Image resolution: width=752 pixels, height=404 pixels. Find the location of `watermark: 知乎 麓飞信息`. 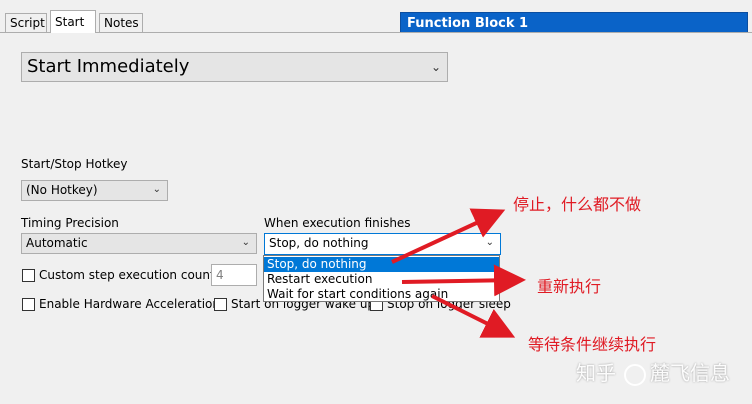

watermark: 知乎 麓飞信息 is located at coordinates (653, 371).